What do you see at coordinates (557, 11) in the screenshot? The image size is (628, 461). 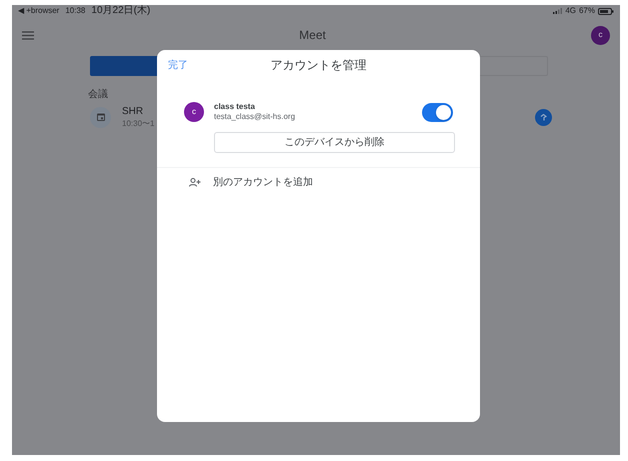 I see `signal-icon` at bounding box center [557, 11].